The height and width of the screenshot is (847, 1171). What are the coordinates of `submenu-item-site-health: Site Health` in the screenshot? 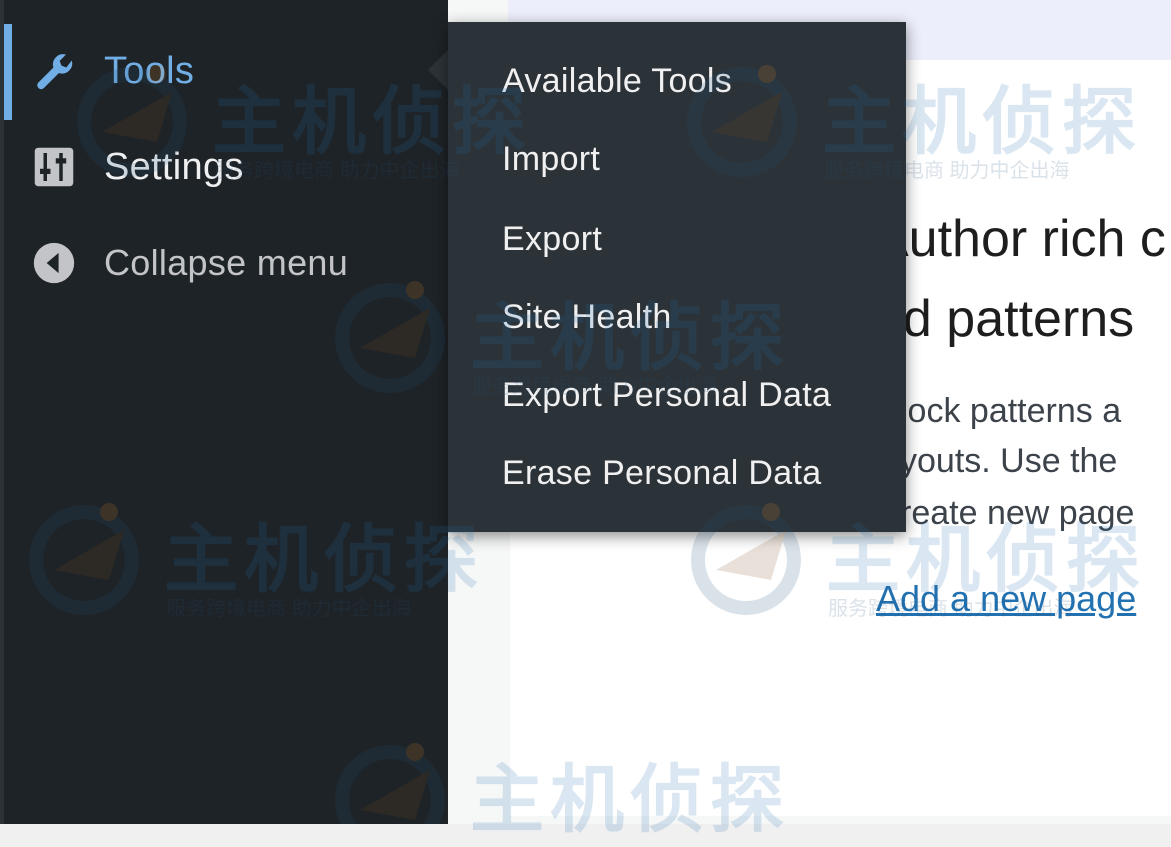 It's located at (677, 317).